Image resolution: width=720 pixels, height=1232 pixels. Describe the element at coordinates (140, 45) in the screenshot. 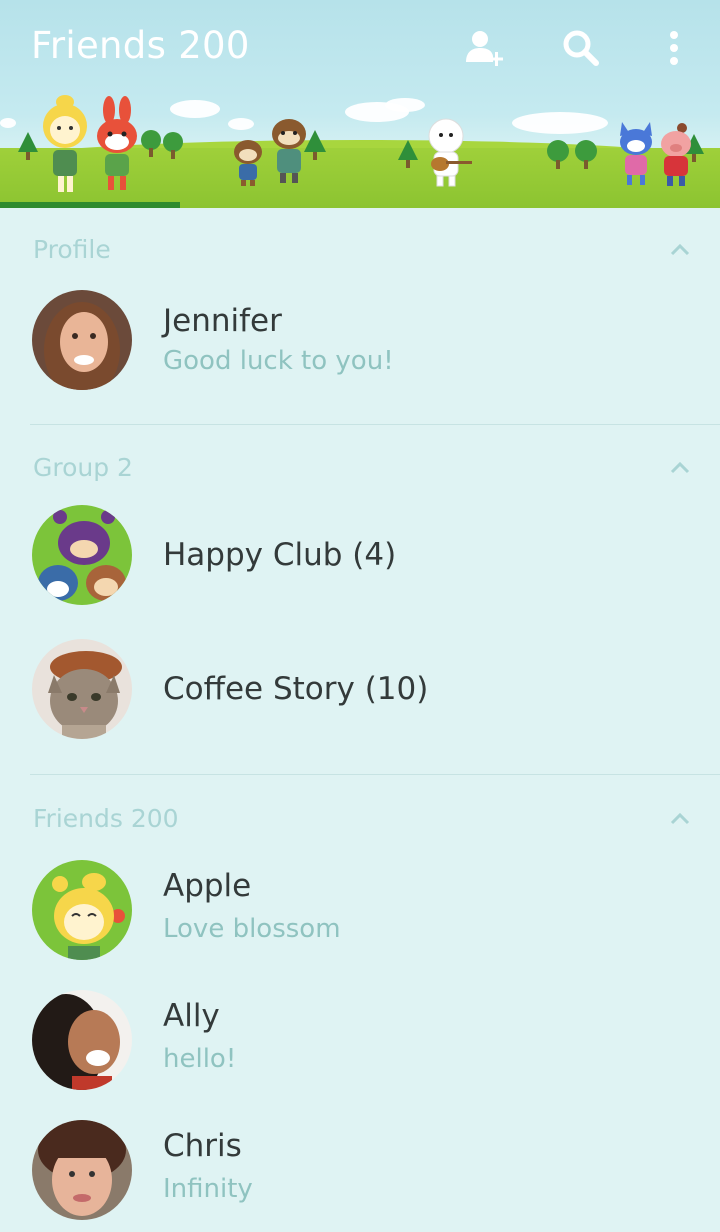

I see `header-title: Friends 200` at that location.